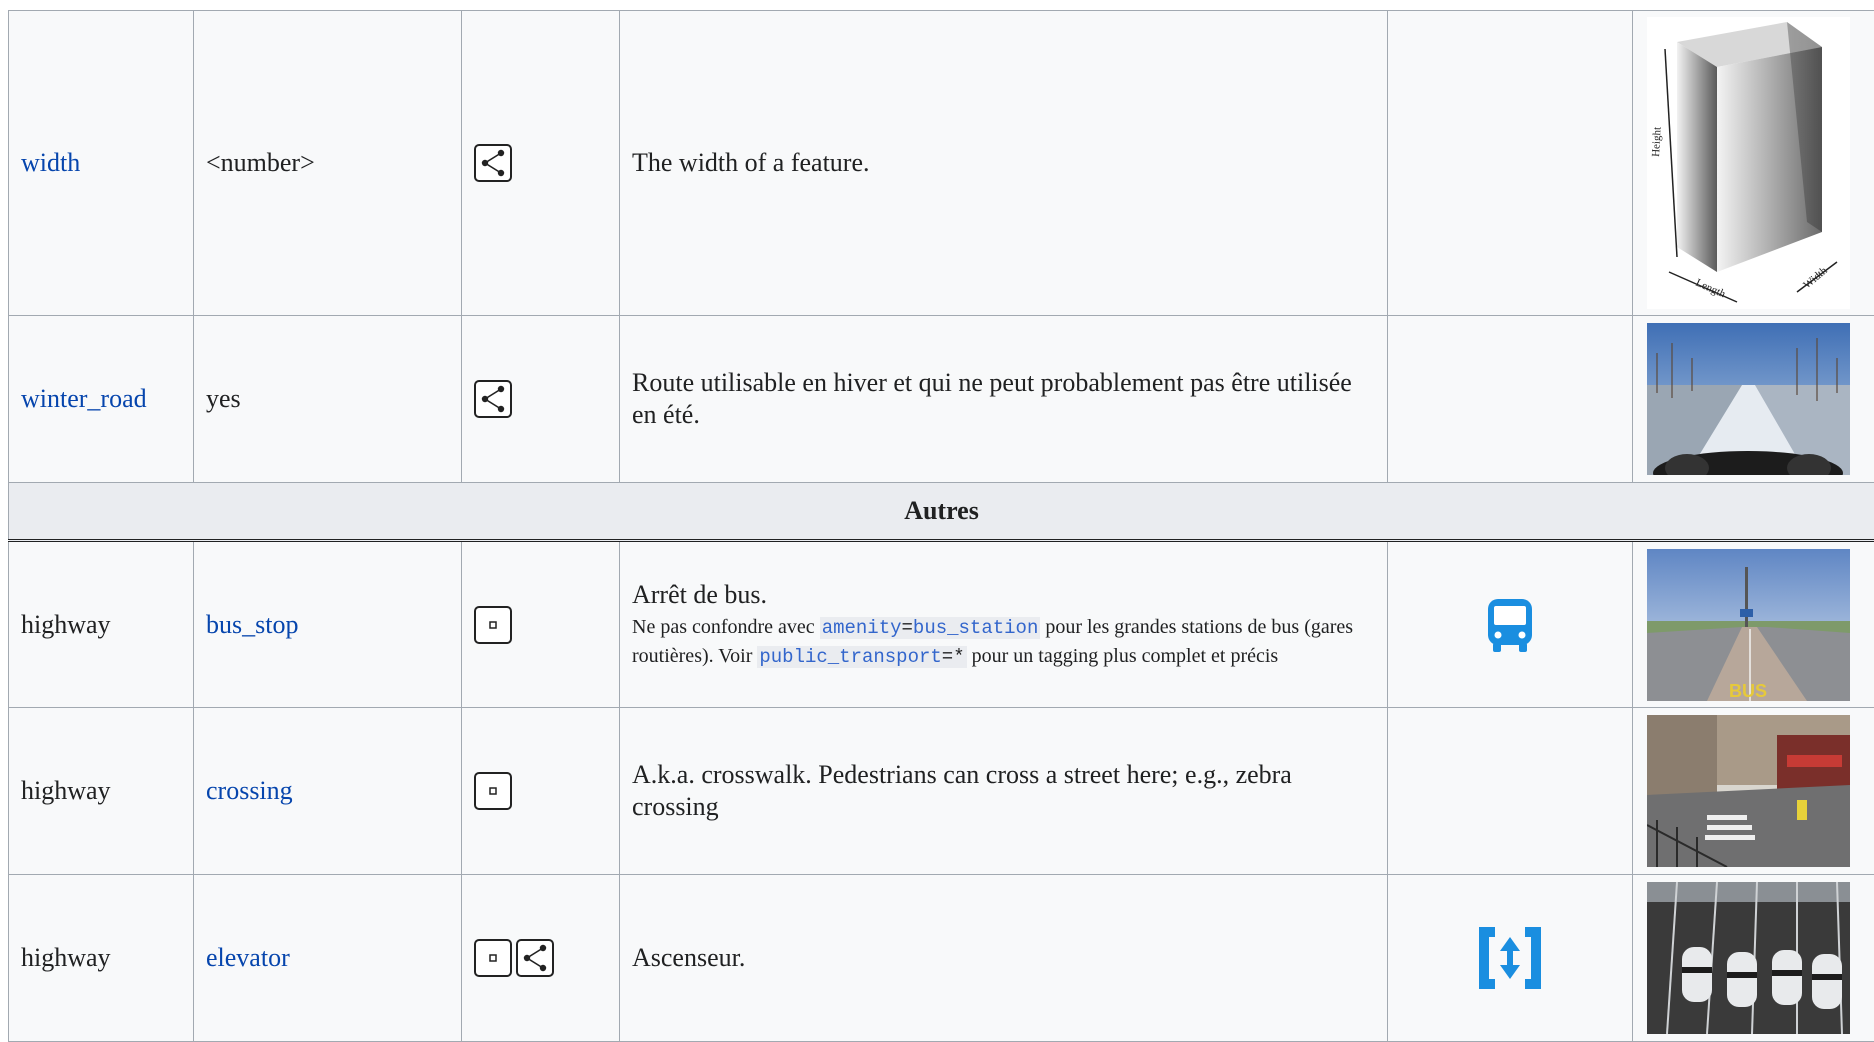  Describe the element at coordinates (50, 162) in the screenshot. I see `key-link: width` at that location.